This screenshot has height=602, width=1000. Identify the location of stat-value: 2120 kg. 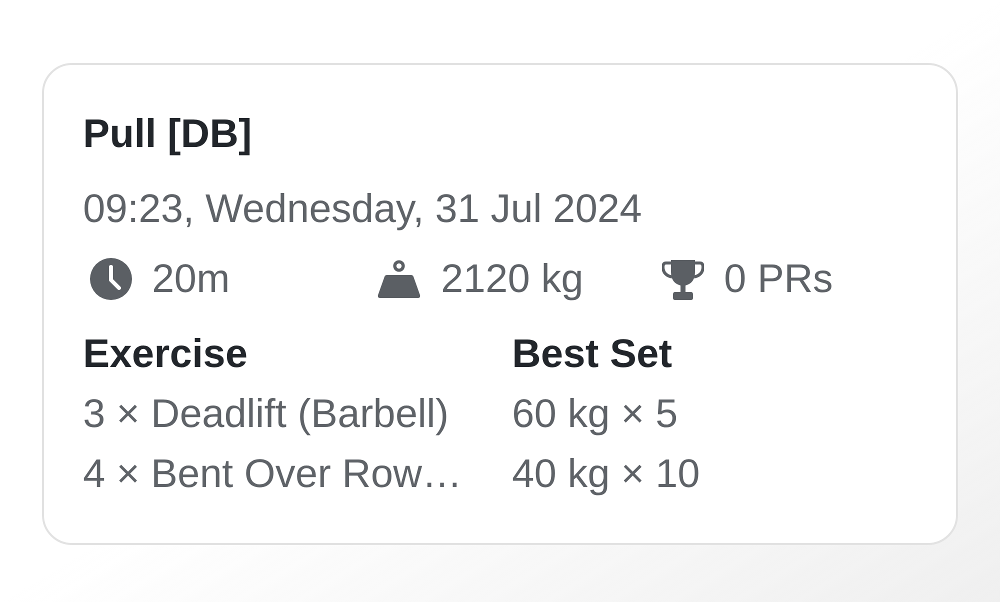
(512, 279).